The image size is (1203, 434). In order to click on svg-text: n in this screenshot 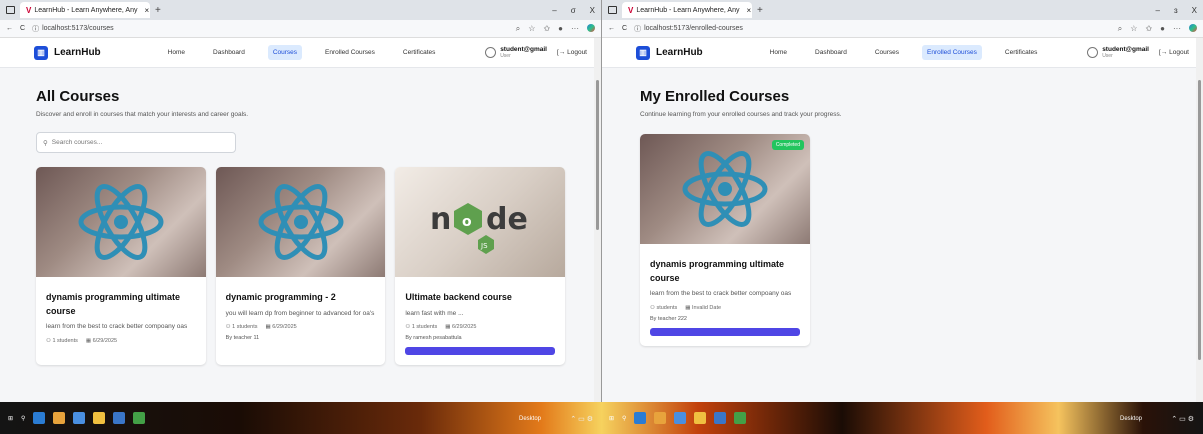, I will do `click(440, 219)`.